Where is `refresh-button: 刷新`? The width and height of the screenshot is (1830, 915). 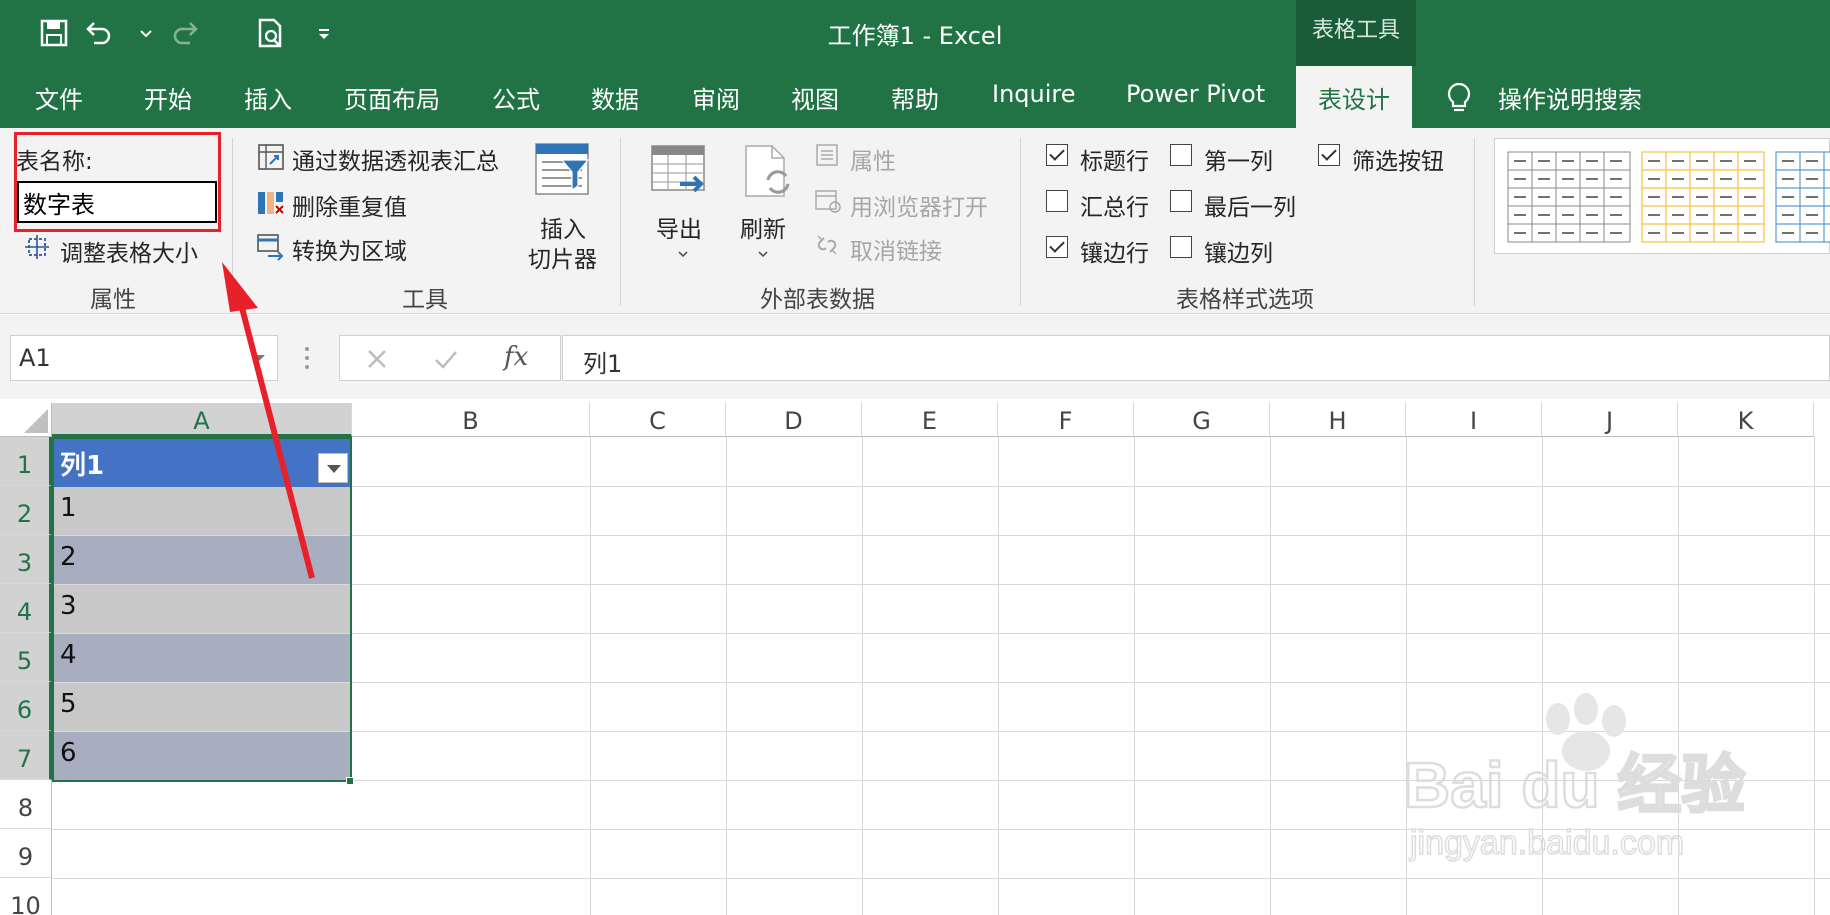 refresh-button: 刷新 is located at coordinates (763, 227).